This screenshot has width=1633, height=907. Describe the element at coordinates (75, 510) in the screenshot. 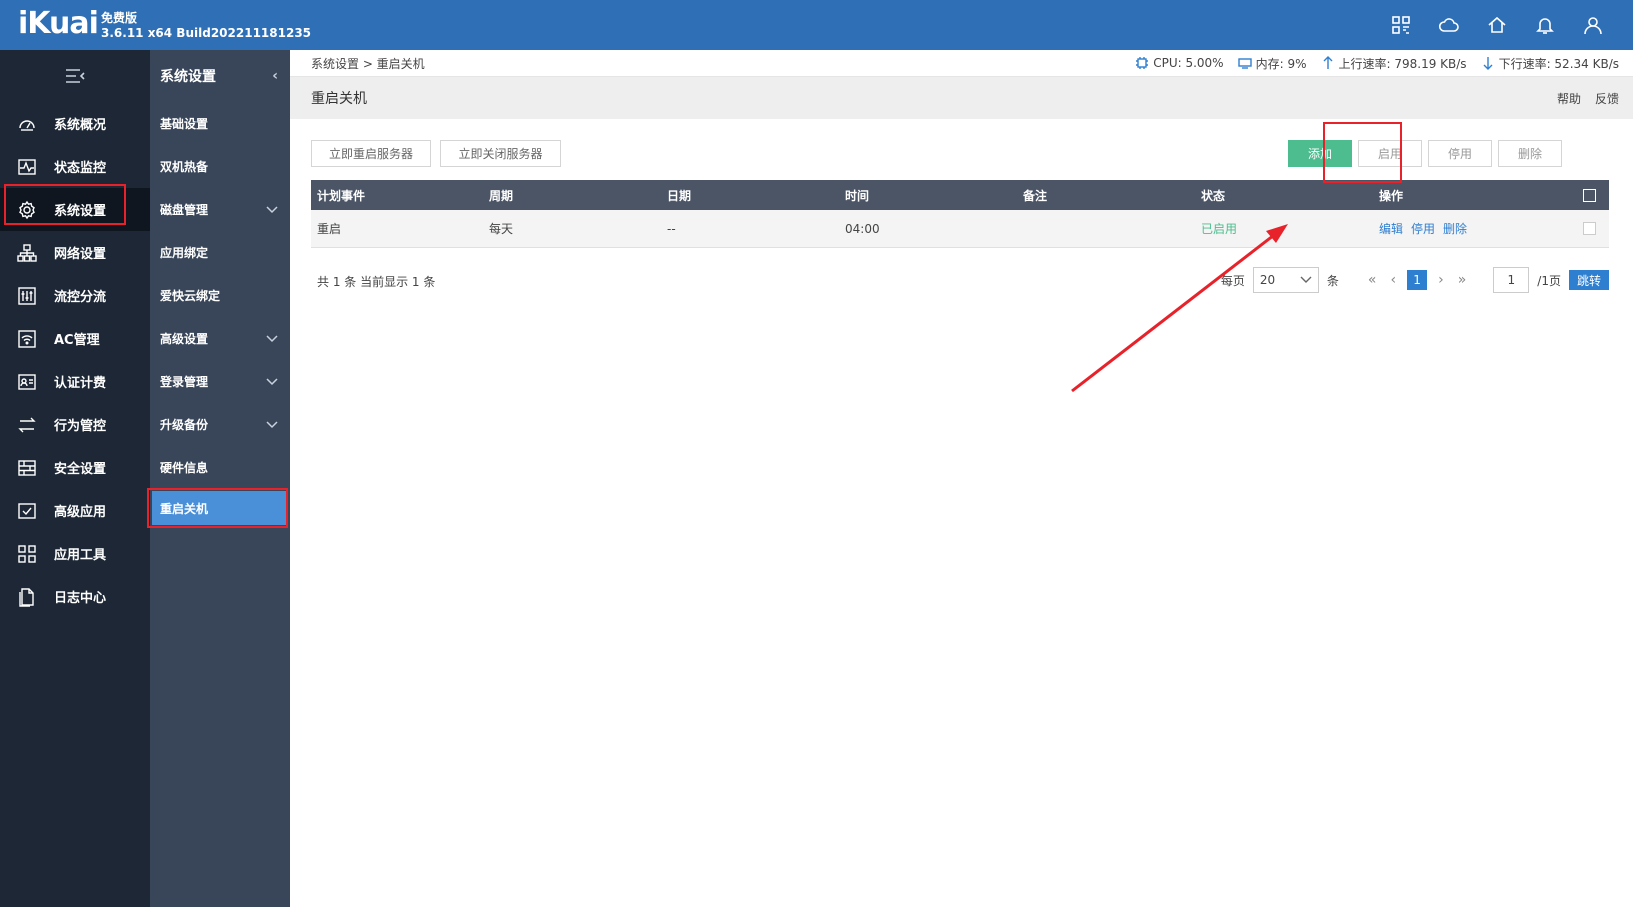

I see `sidebar-item-advanced-apps: 高级应用` at that location.